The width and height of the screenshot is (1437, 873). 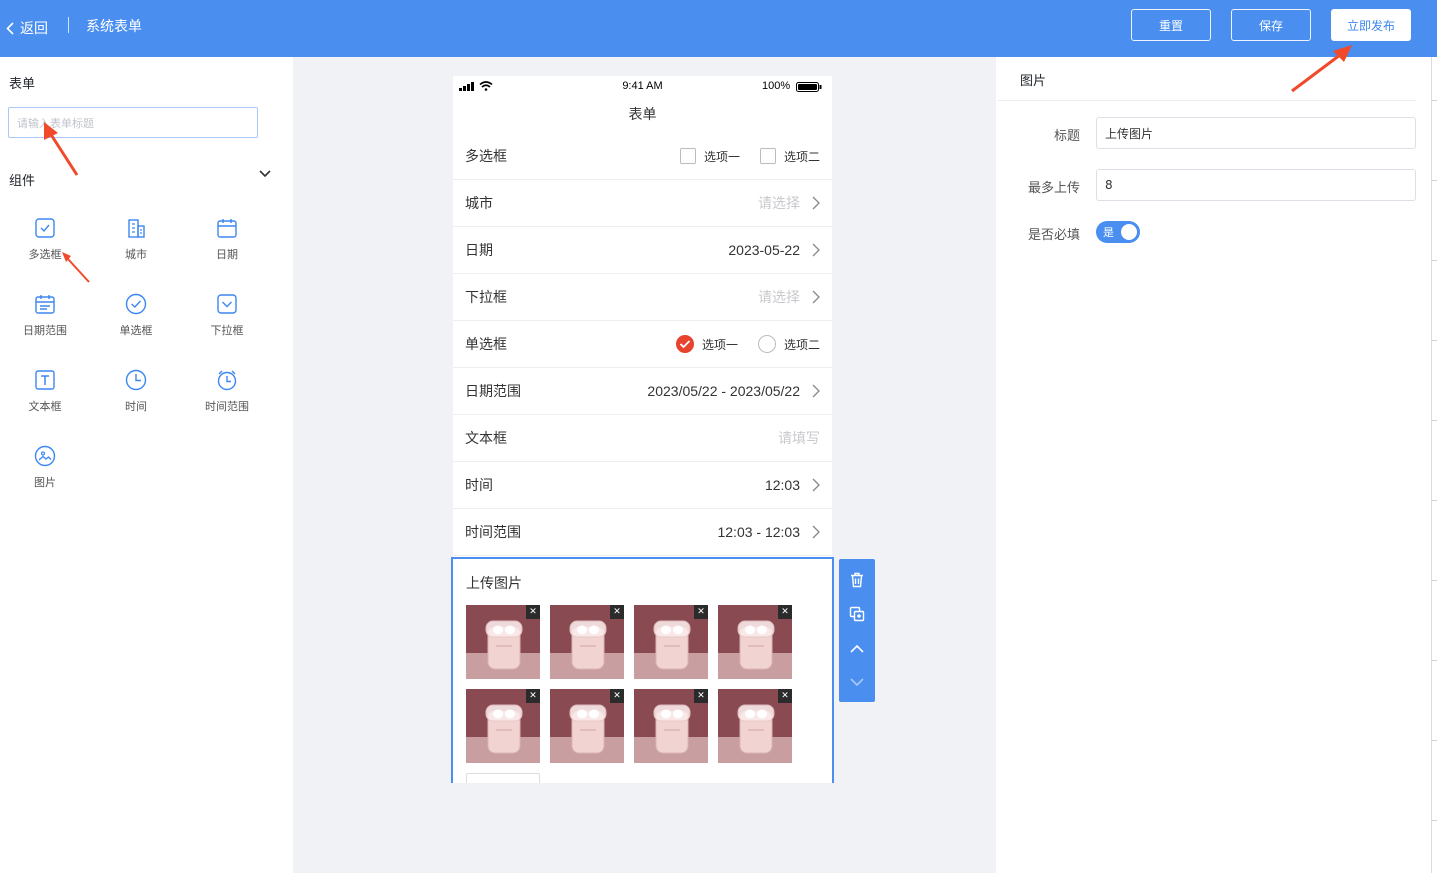 What do you see at coordinates (479, 486) in the screenshot?
I see `row-label: 时间` at bounding box center [479, 486].